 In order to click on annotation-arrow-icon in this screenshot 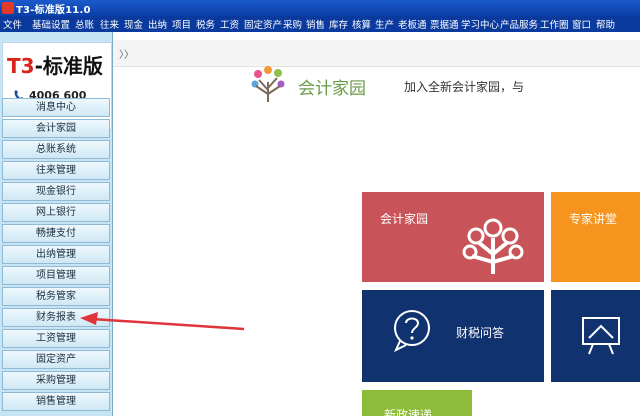, I will do `click(162, 321)`.